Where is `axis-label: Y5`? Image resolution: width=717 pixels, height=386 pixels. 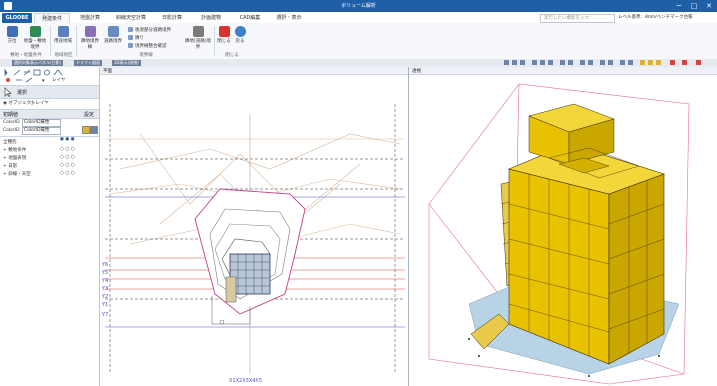 axis-label: Y5 is located at coordinates (104, 273).